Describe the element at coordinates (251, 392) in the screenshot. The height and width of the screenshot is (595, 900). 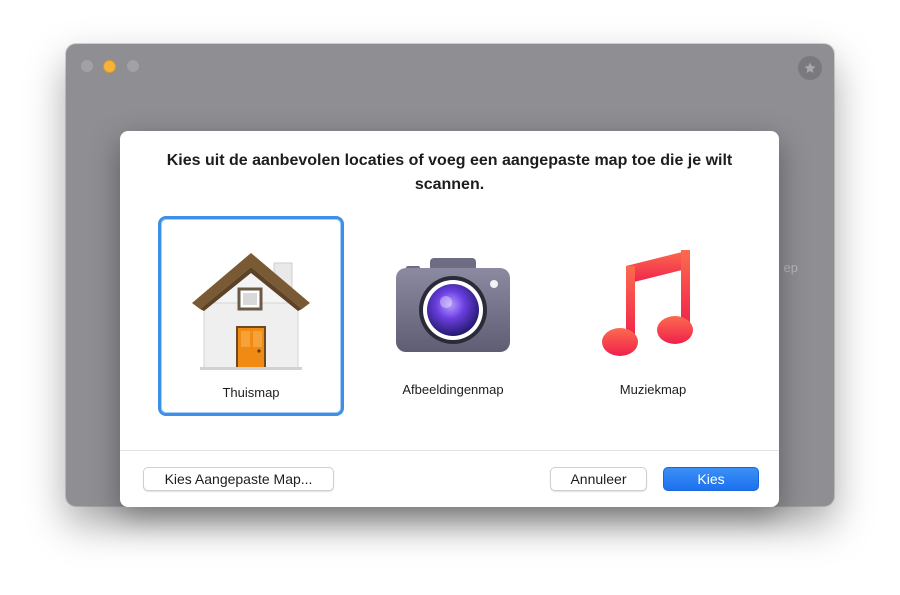
I see `location-label-home: Thuismap` at that location.